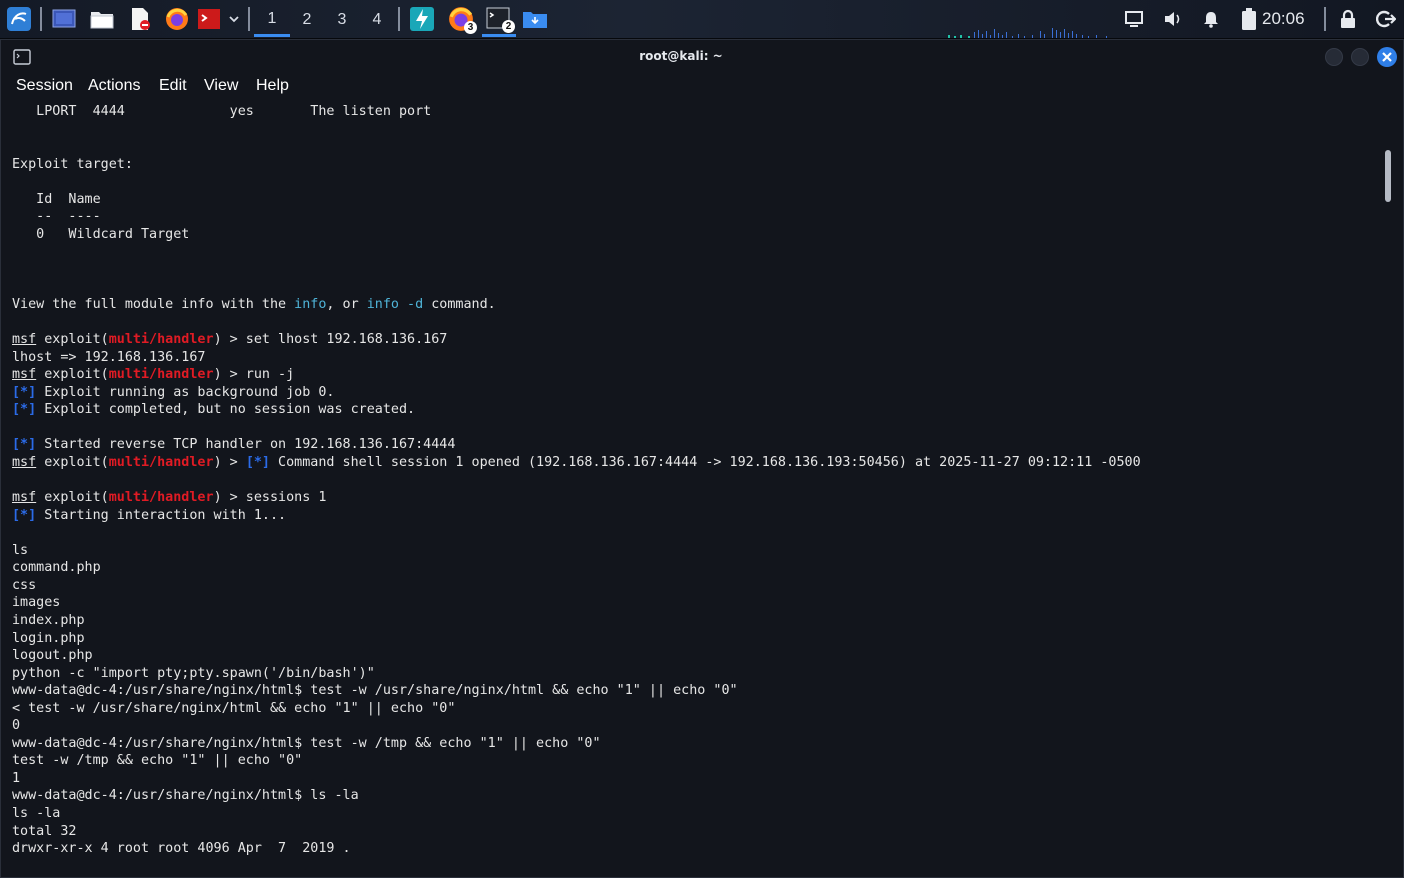 The width and height of the screenshot is (1404, 878). What do you see at coordinates (140, 19) in the screenshot?
I see `text-editor-icon` at bounding box center [140, 19].